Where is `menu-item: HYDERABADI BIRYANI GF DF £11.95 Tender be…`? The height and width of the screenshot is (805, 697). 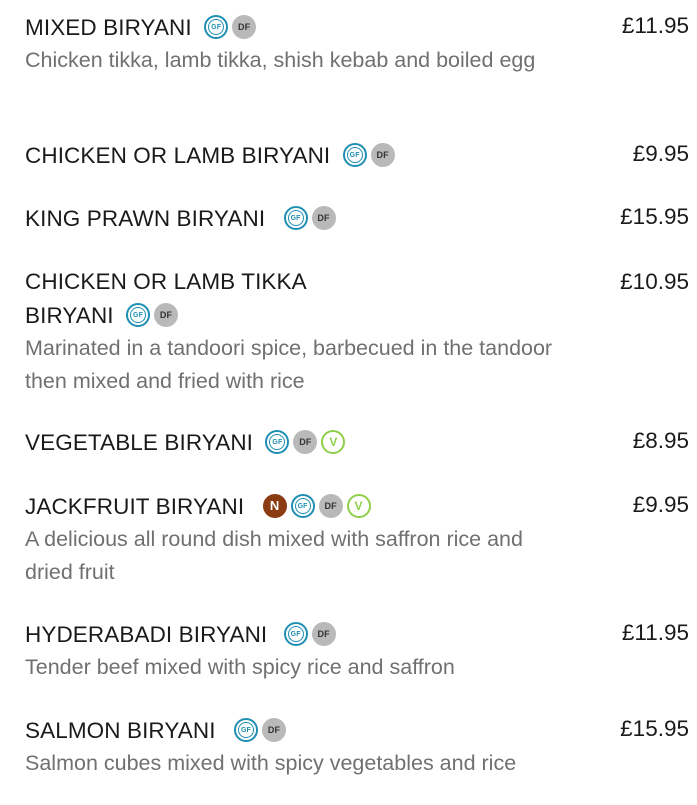 menu-item: HYDERABADI BIRYANI GF DF £11.95 Tender be… is located at coordinates (359, 650).